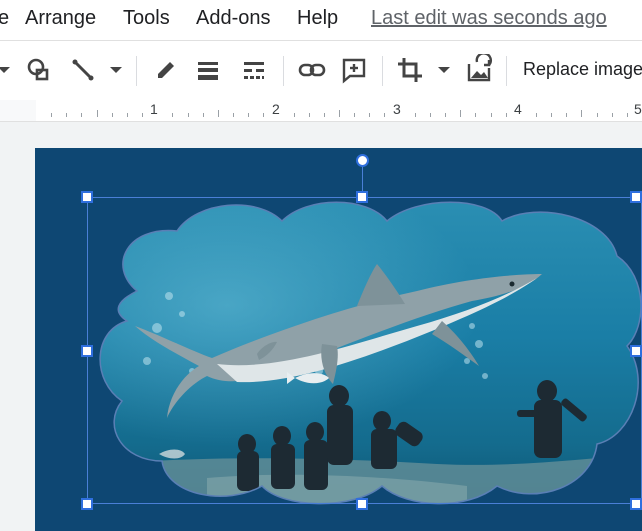 The image size is (642, 531). What do you see at coordinates (60, 18) in the screenshot?
I see `menu-arrange: Arrange` at bounding box center [60, 18].